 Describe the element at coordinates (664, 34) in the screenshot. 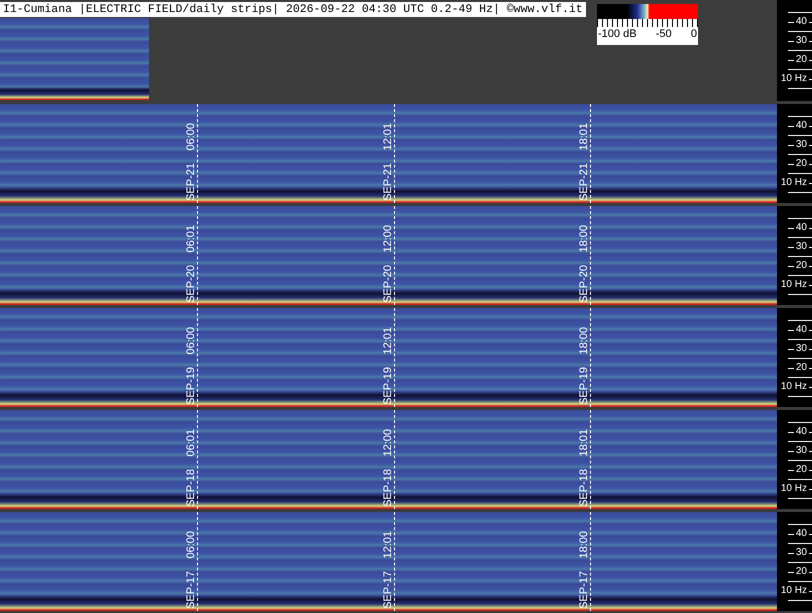

I see `scale-label: -50` at that location.